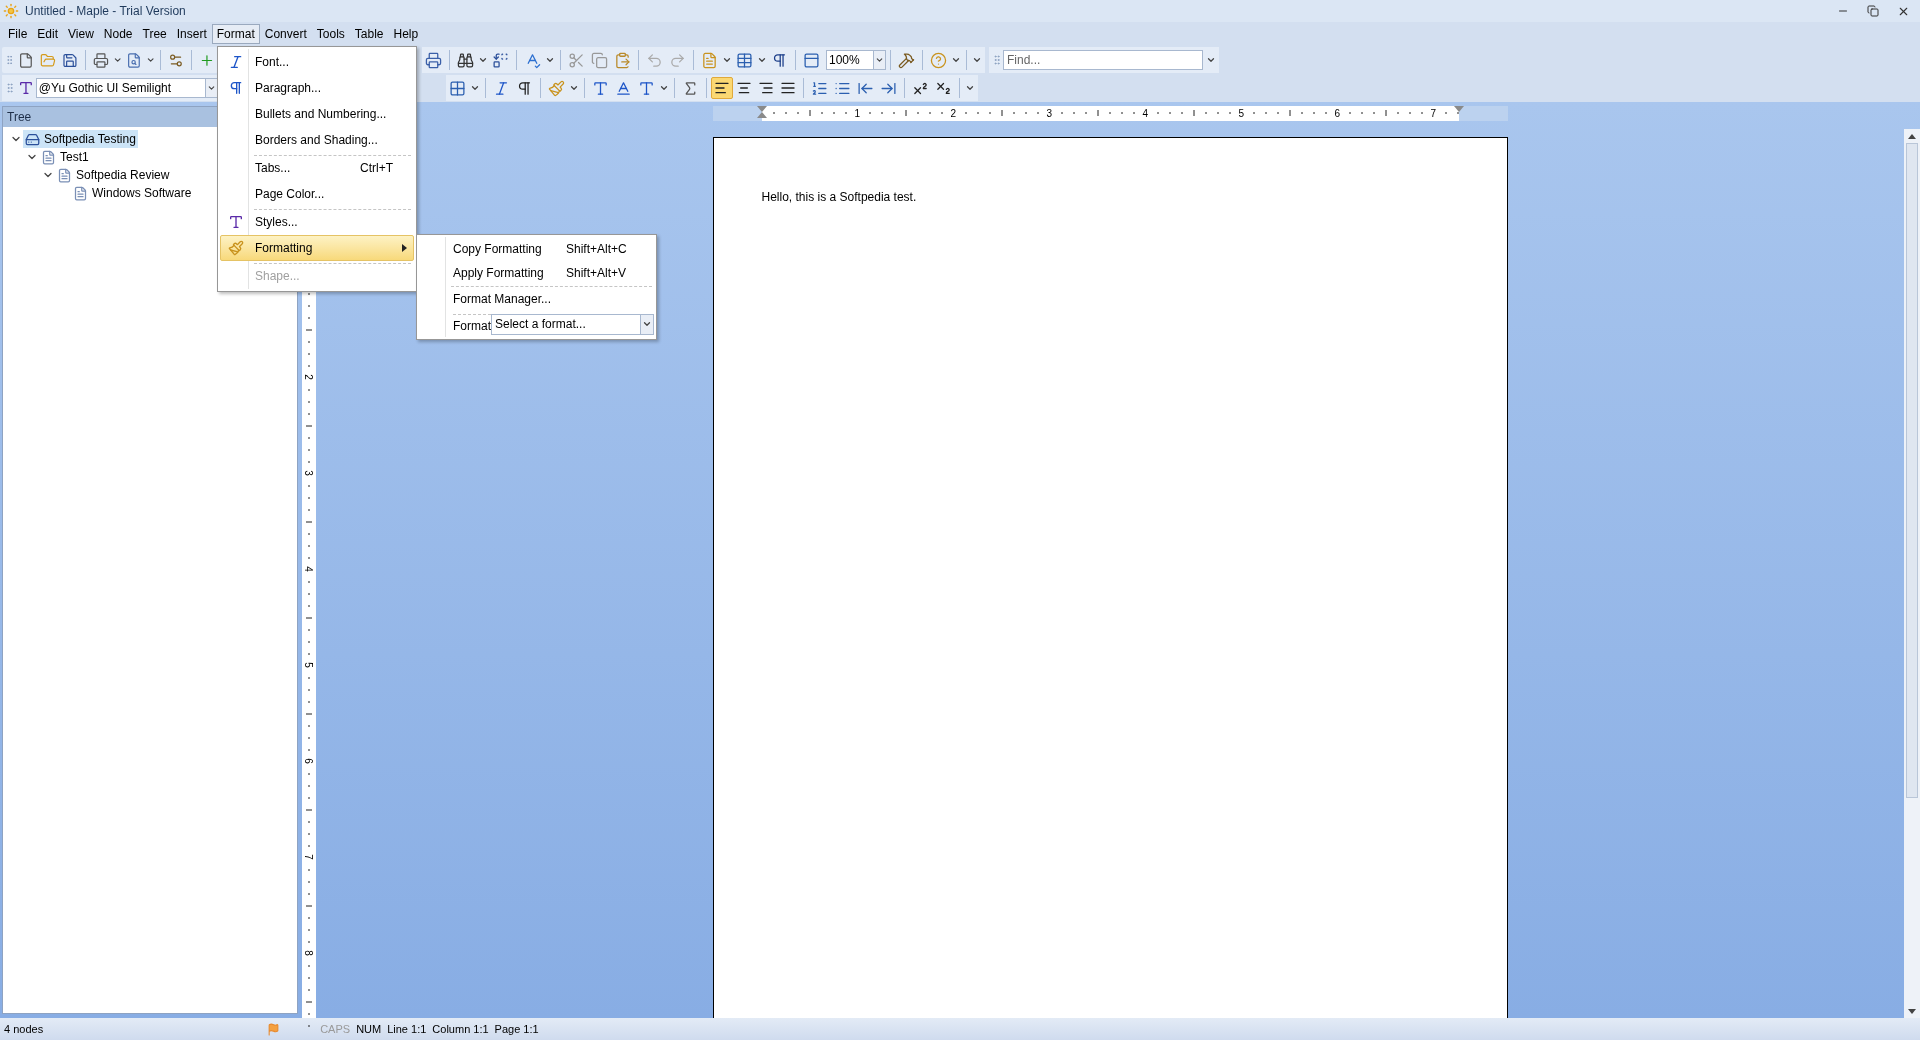 The height and width of the screenshot is (1040, 1920). What do you see at coordinates (70, 60) in the screenshot?
I see `save-icon` at bounding box center [70, 60].